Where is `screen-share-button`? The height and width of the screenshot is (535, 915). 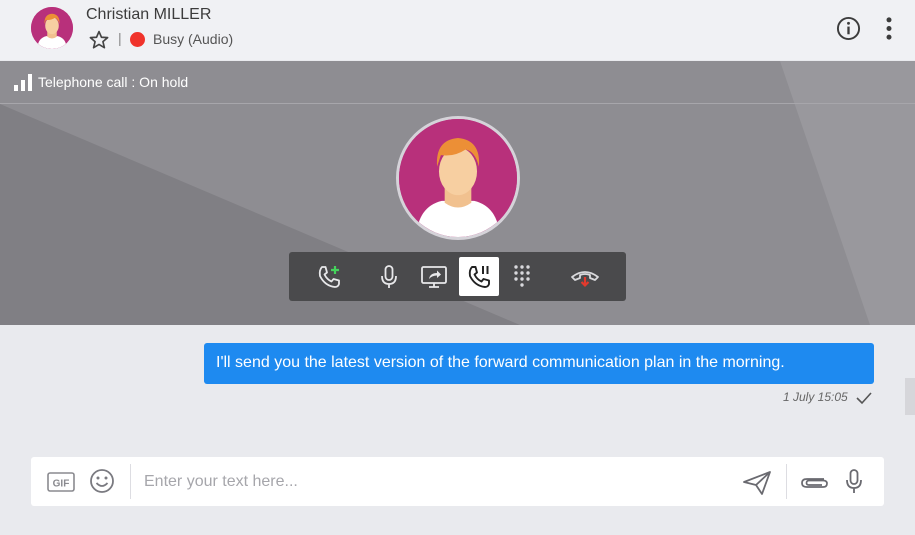 screen-share-button is located at coordinates (434, 276).